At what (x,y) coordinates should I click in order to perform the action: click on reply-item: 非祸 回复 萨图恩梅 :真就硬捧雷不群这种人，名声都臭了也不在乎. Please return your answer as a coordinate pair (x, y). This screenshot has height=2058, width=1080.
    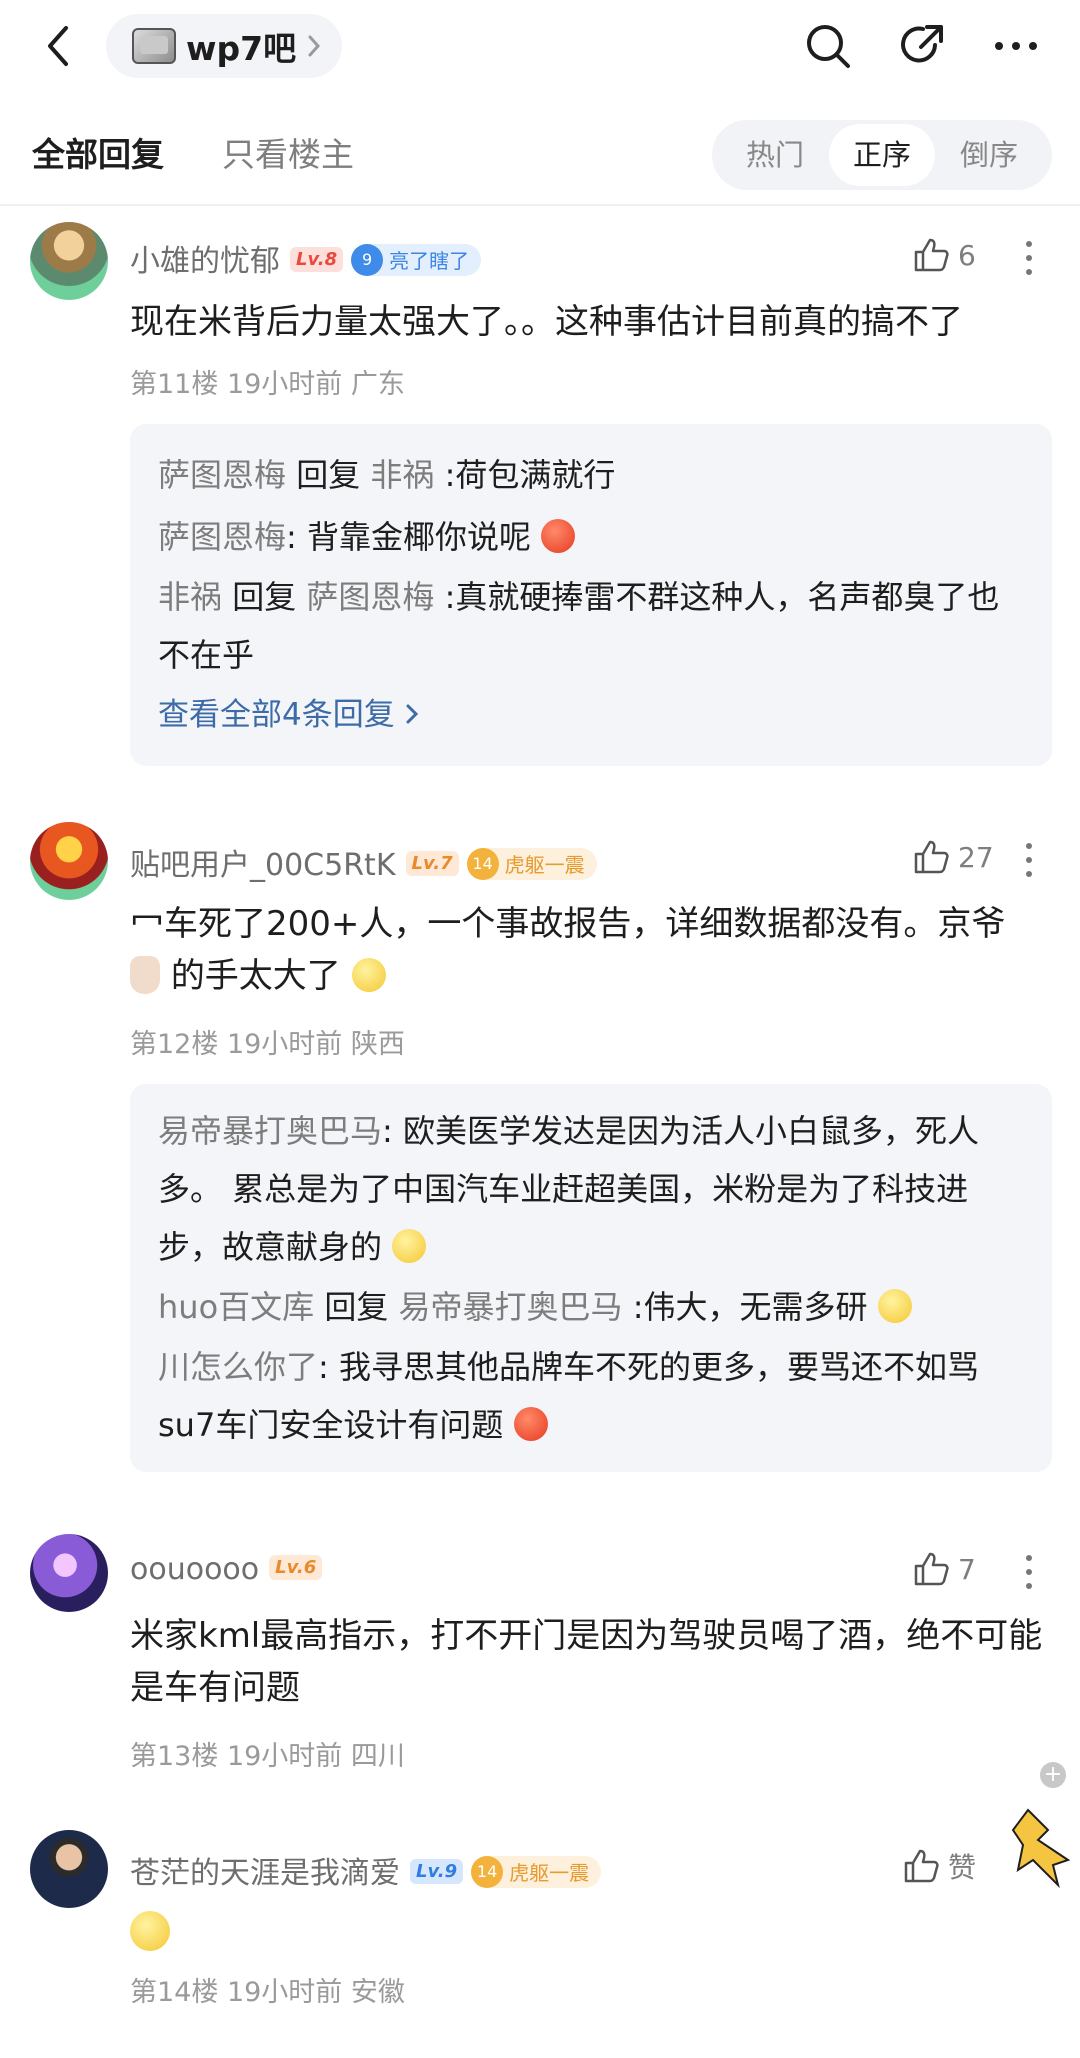
    Looking at the image, I should click on (591, 626).